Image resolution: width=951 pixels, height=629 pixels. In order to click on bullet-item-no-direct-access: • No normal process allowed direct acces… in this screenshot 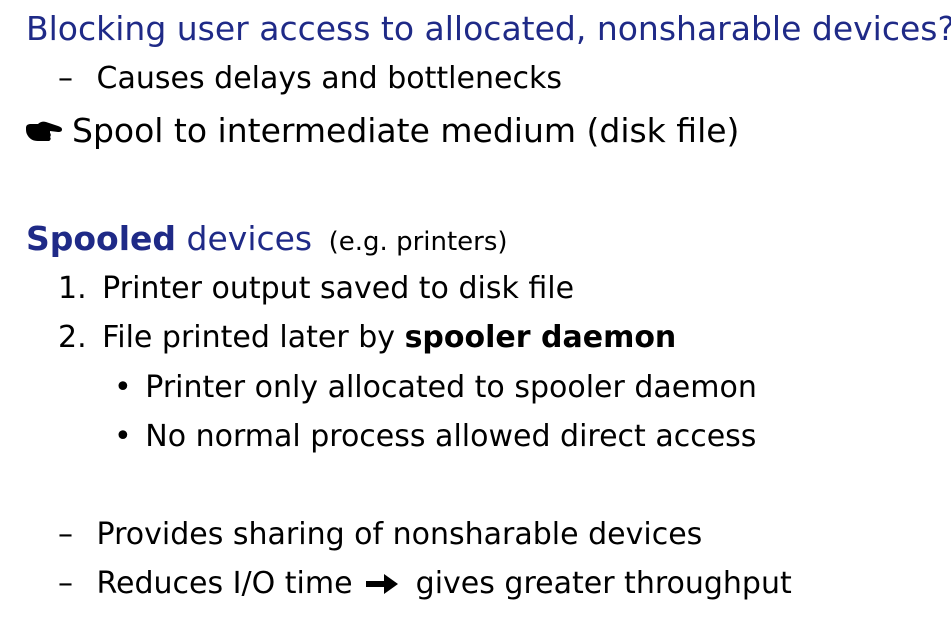, I will do `click(435, 437)`.